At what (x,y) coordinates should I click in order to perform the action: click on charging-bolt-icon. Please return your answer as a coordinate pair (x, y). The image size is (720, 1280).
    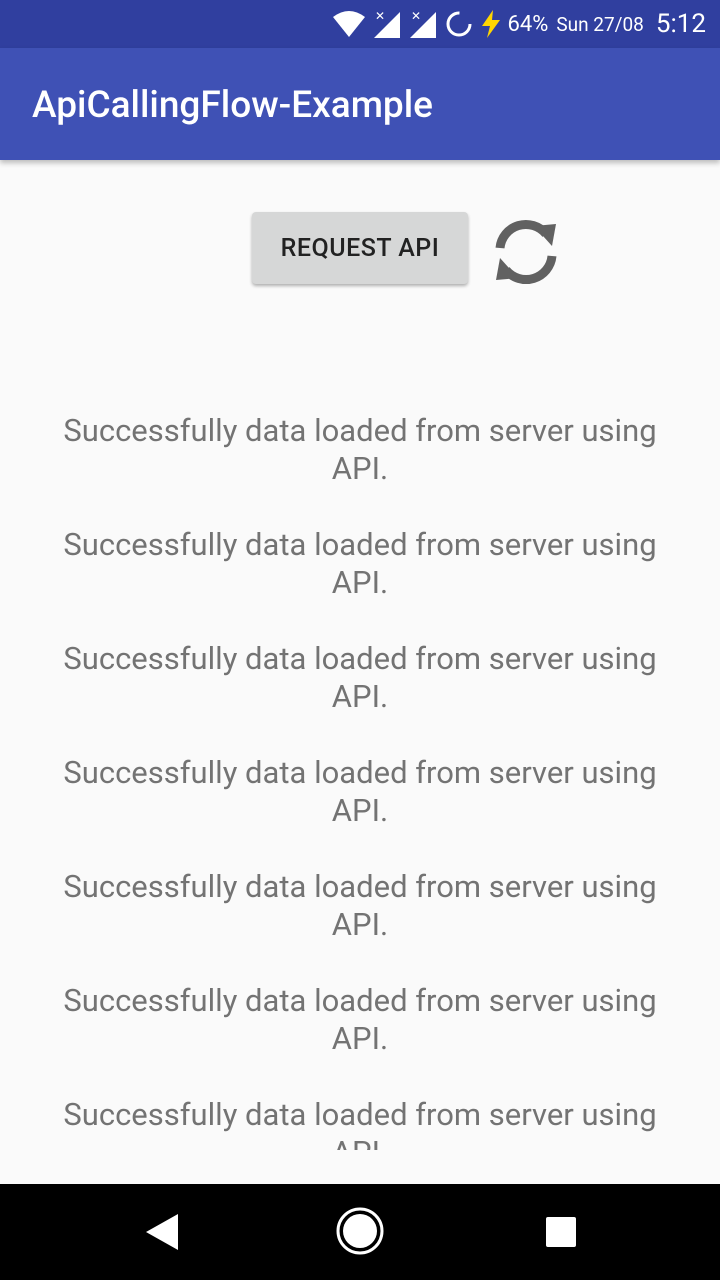
    Looking at the image, I should click on (490, 24).